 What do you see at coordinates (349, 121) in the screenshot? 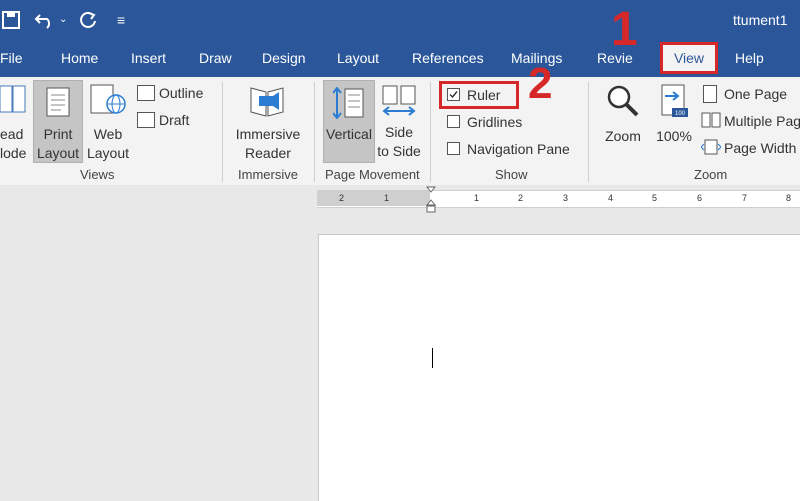
I see `vertical-button: Vertical` at bounding box center [349, 121].